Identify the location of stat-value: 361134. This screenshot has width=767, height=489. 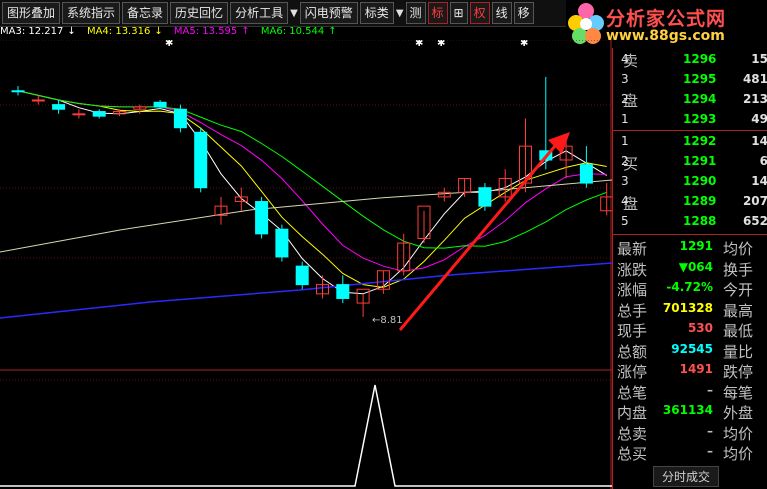
(687, 410).